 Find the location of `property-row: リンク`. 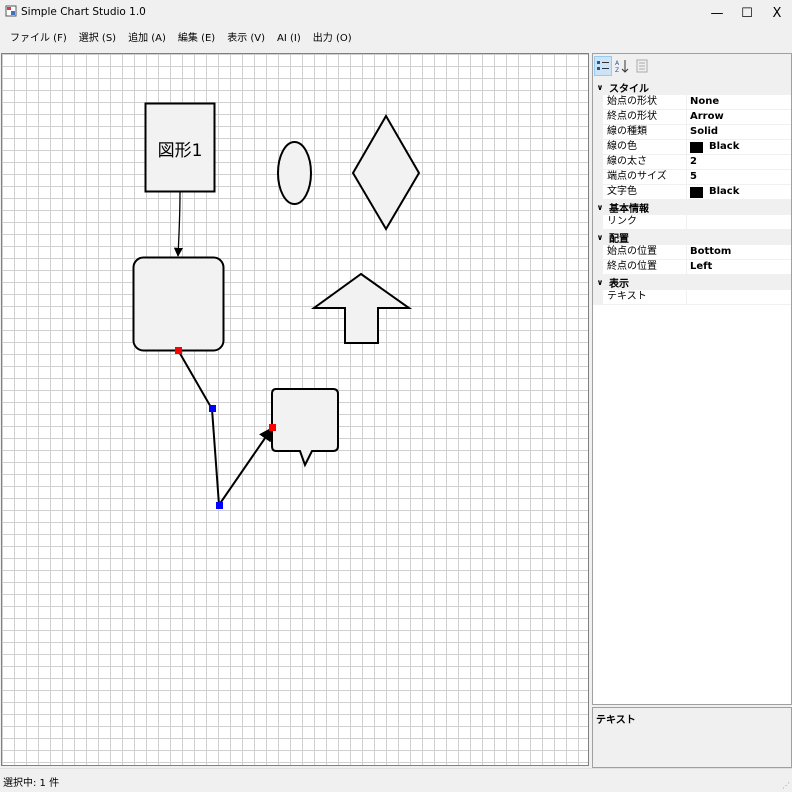

property-row: リンク is located at coordinates (692, 222).